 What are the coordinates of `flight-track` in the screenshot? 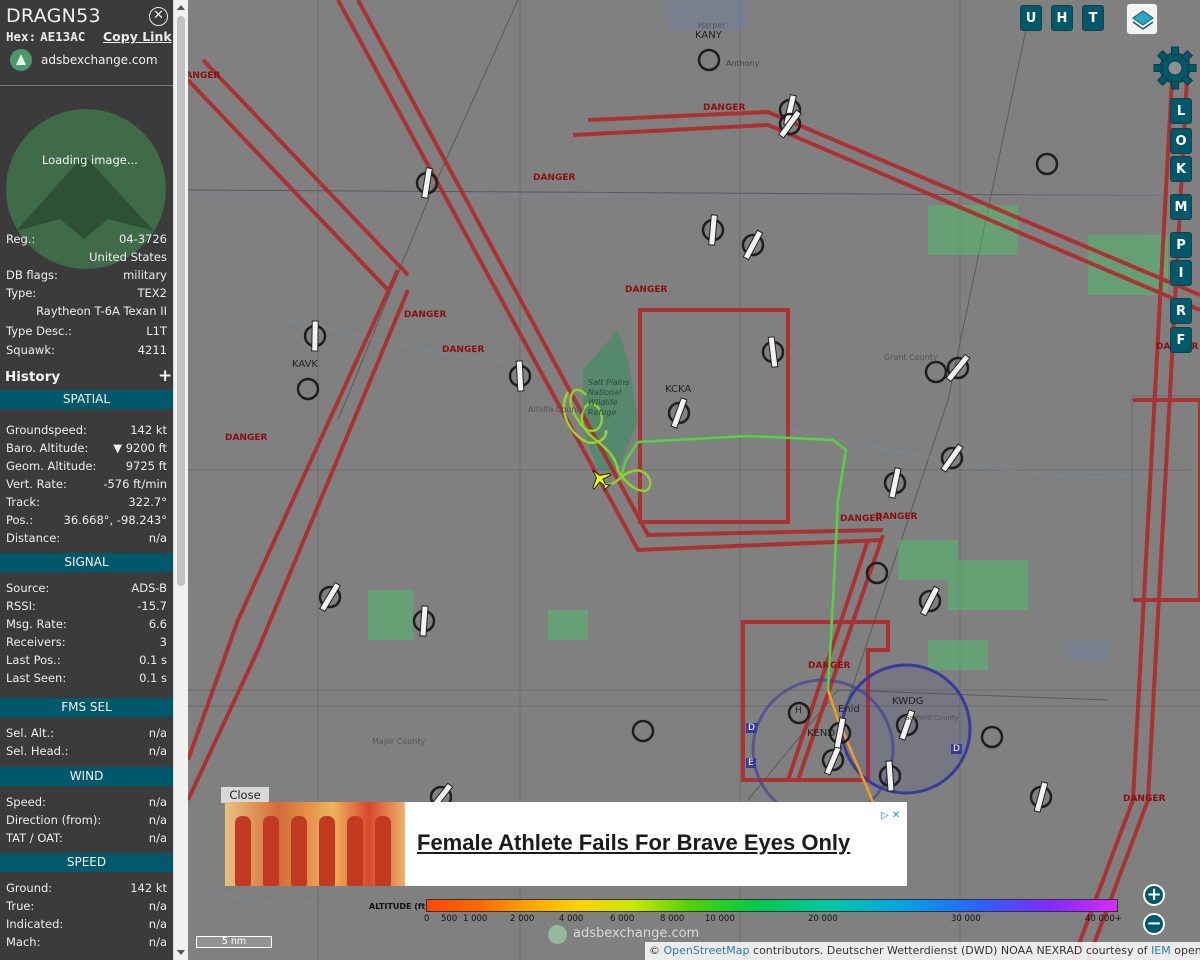 It's located at (726, 614).